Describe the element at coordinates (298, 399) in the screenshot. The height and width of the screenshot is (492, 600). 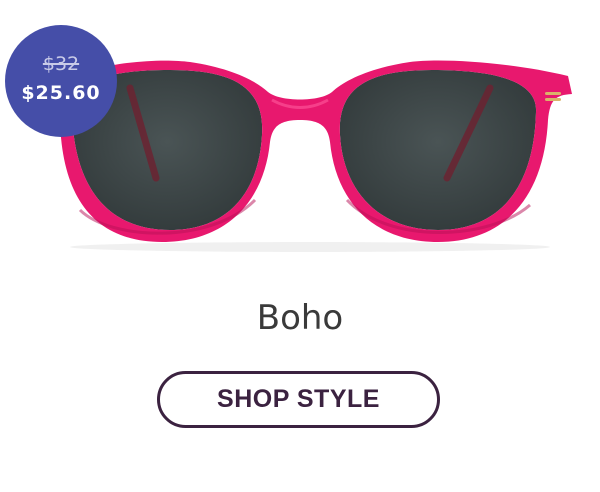
I see `shop-style-button: SHOP STYLE` at that location.